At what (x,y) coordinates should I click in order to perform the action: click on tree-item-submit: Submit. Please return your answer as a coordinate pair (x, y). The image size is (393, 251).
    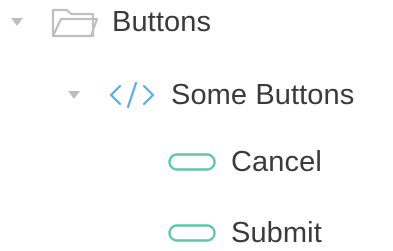
    Looking at the image, I should click on (244, 231).